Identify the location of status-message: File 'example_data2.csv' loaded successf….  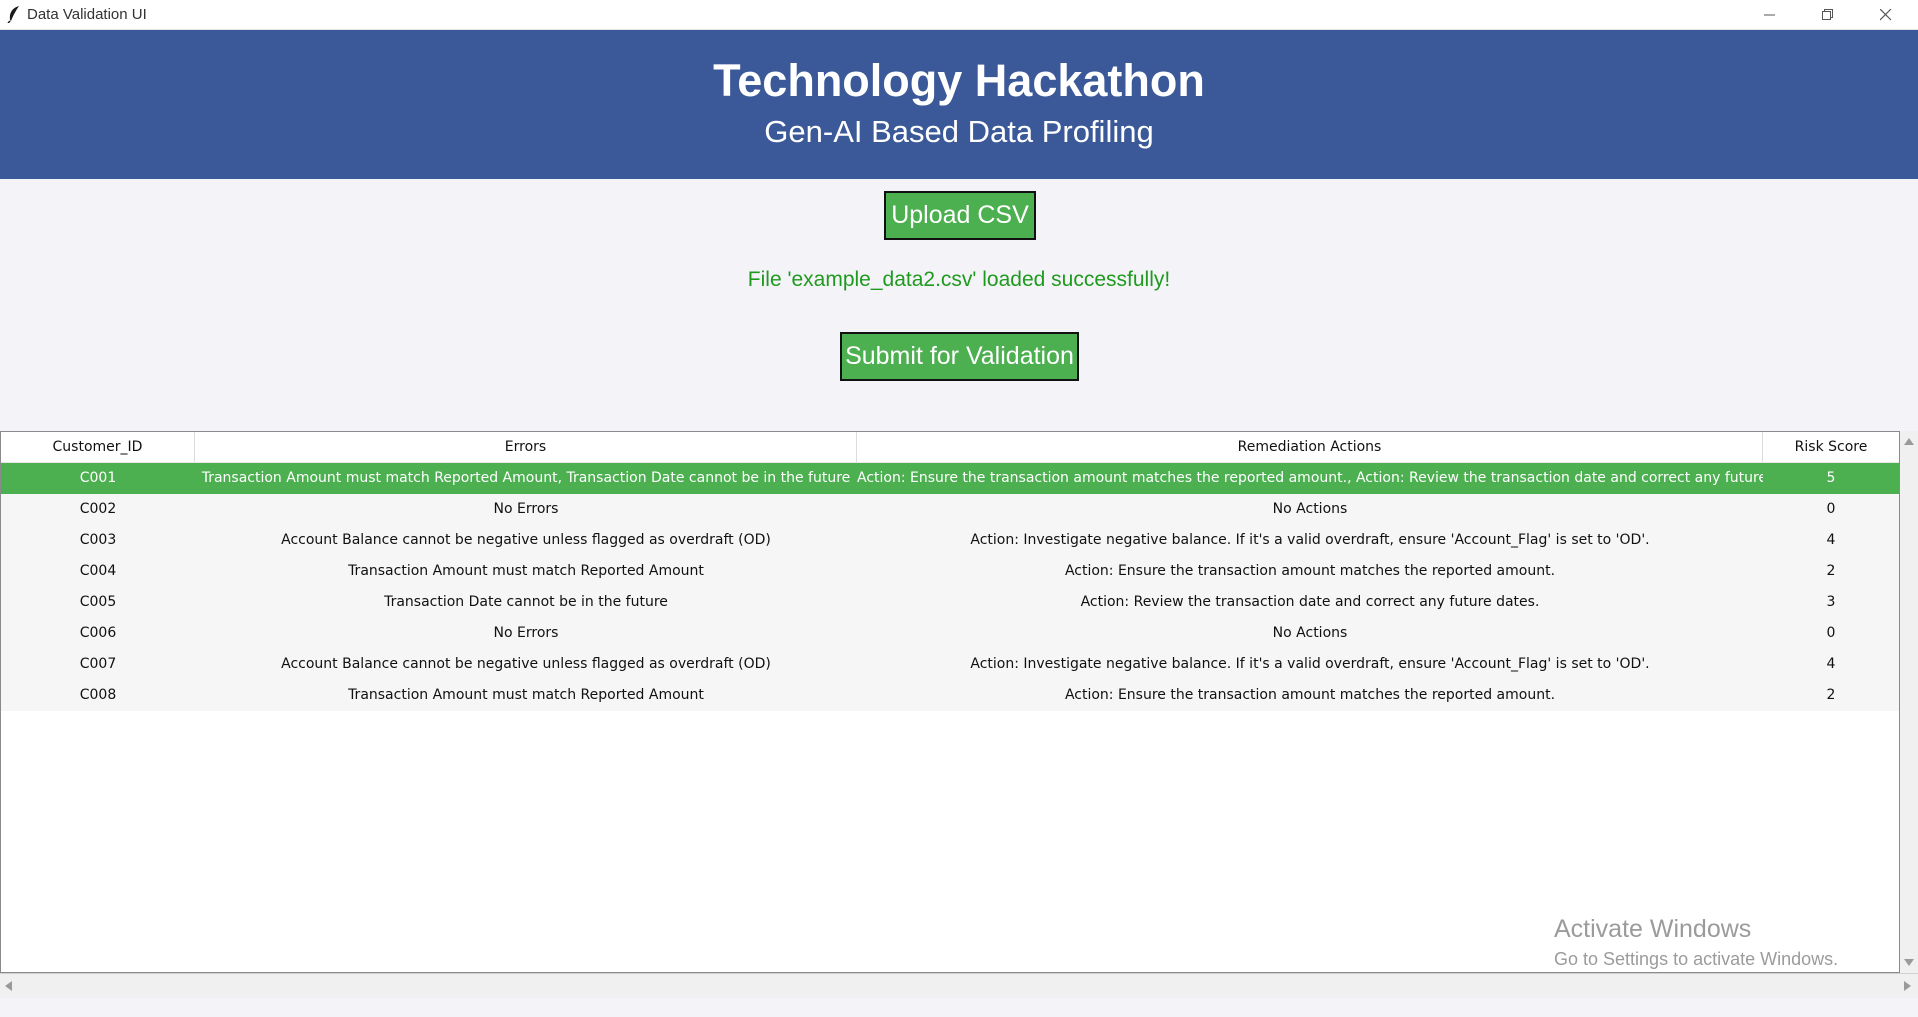
(959, 279).